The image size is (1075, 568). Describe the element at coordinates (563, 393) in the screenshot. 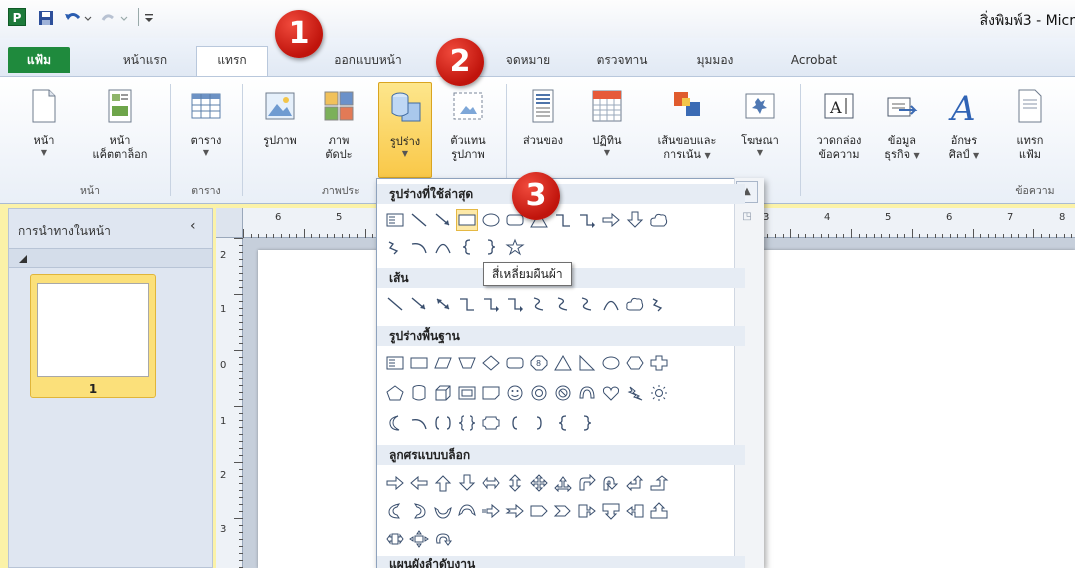

I see `noentry-shape-icon` at that location.